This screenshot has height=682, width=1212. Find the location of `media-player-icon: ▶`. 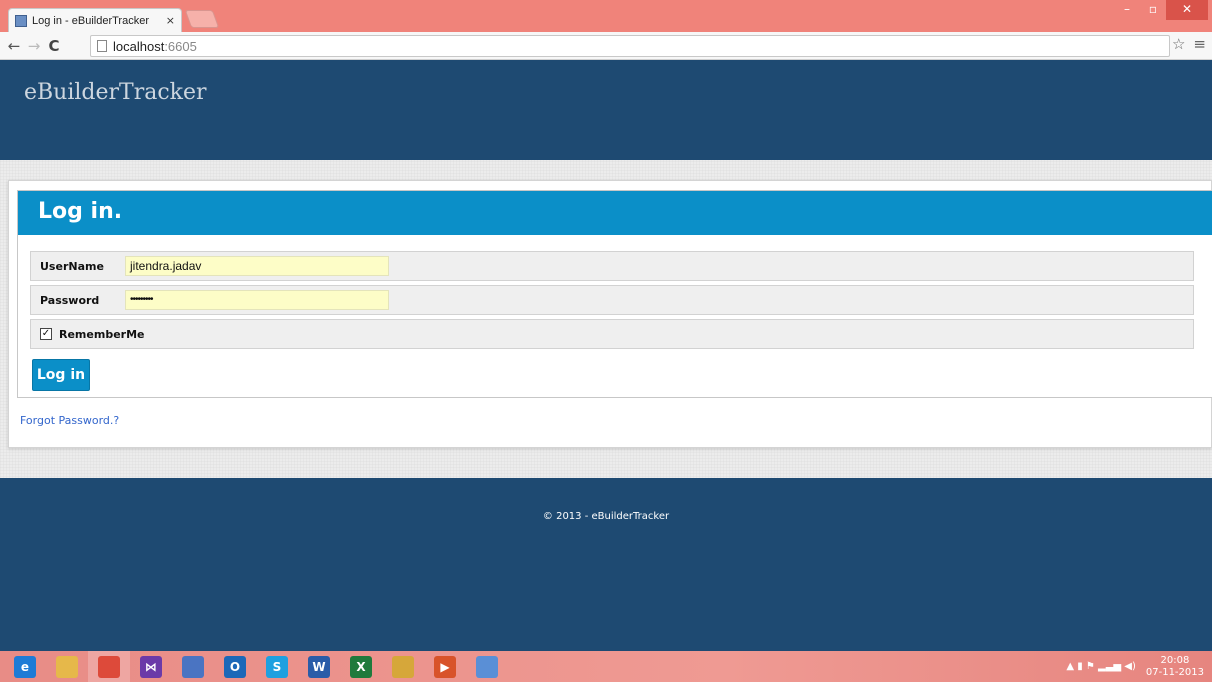

media-player-icon: ▶ is located at coordinates (445, 666).